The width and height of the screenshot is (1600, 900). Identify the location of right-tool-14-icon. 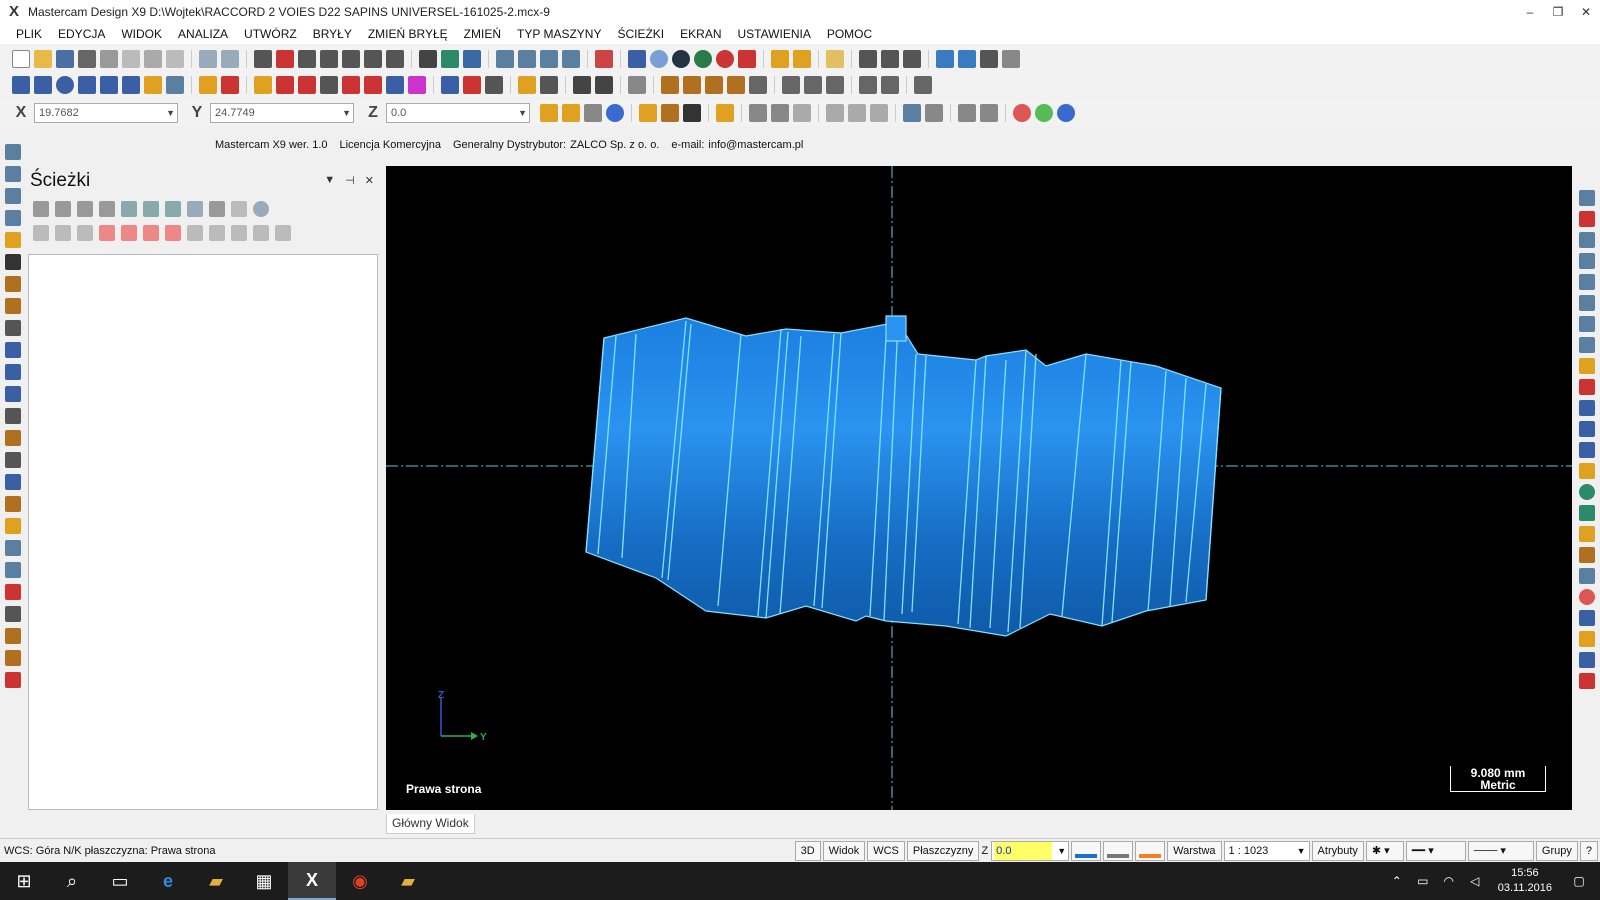
(1587, 471).